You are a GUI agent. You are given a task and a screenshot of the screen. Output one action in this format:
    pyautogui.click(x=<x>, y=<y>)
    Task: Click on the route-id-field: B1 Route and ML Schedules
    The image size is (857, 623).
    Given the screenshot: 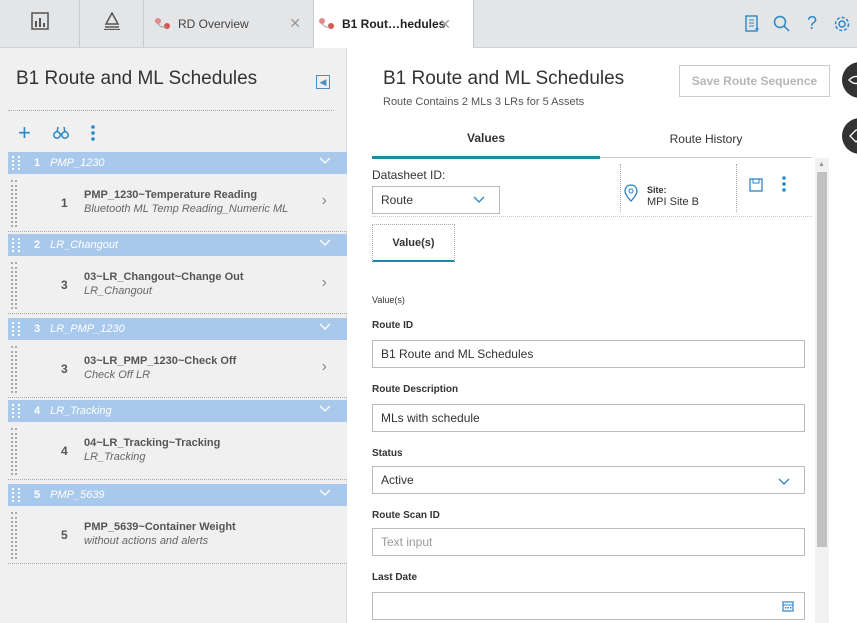 What is the action you would take?
    pyautogui.click(x=588, y=354)
    